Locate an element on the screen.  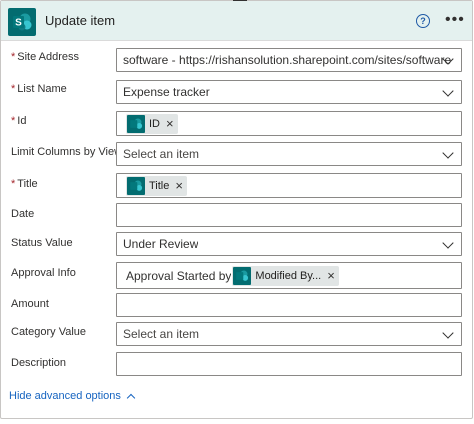
site-address-label: * Site Address is located at coordinates (45, 57).